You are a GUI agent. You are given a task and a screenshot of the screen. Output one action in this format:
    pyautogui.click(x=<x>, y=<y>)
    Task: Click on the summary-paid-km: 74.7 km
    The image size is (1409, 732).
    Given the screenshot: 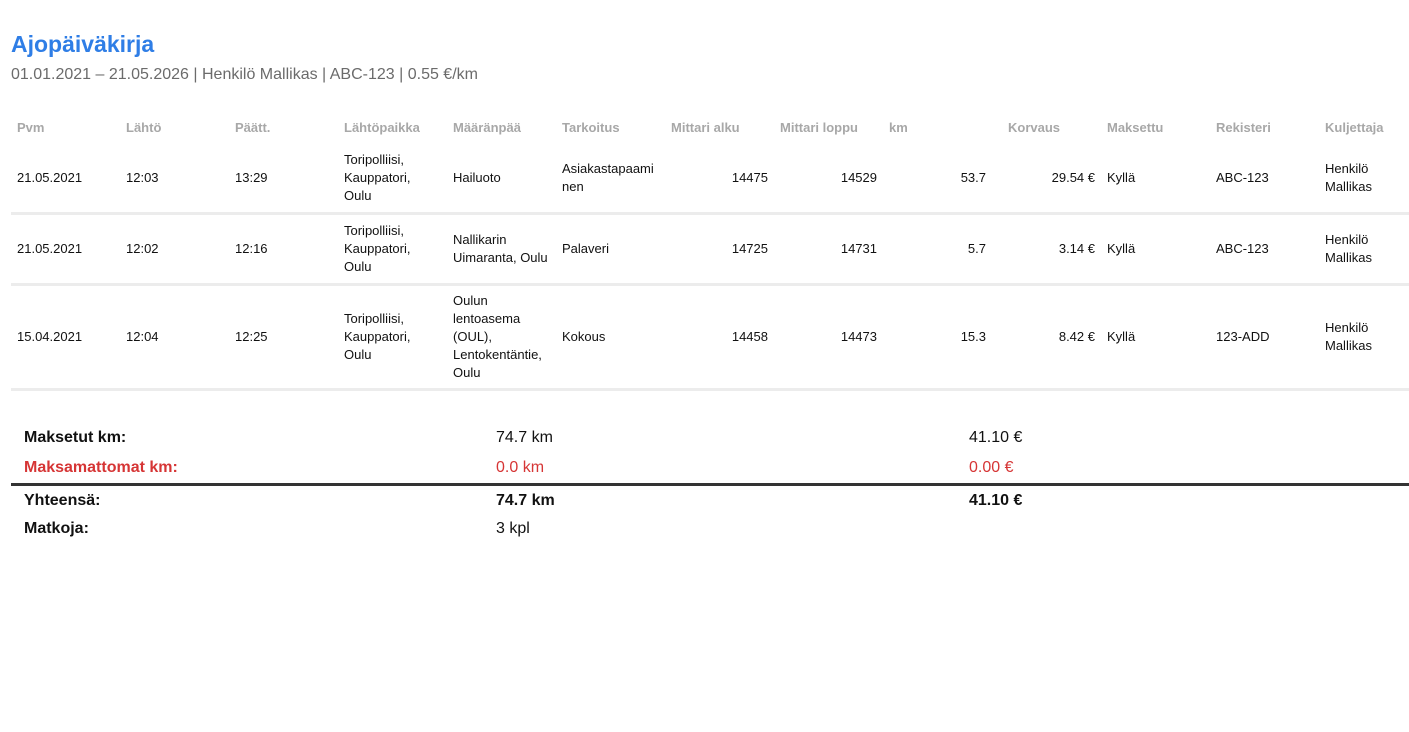 What is the action you would take?
    pyautogui.click(x=524, y=437)
    